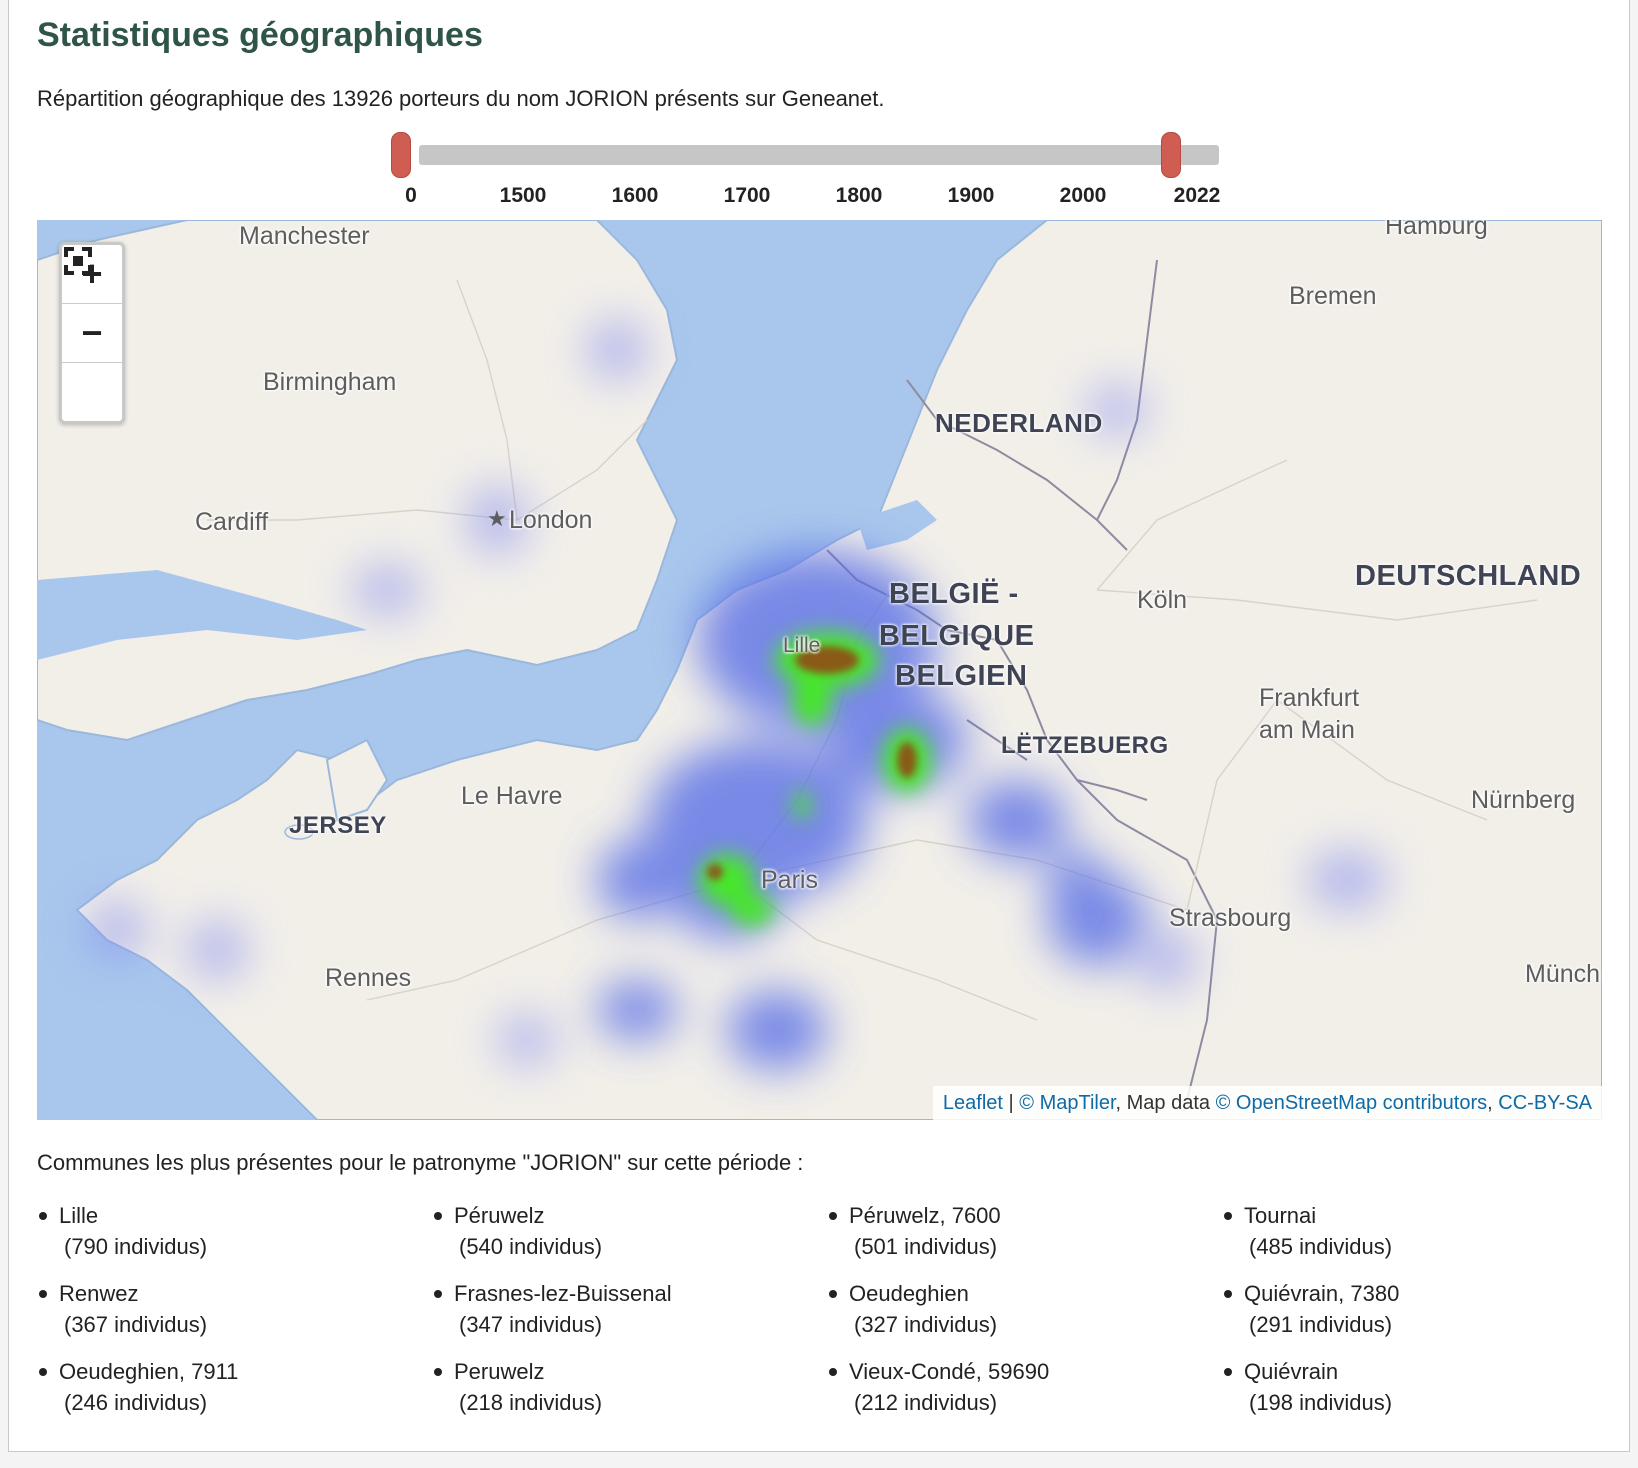  What do you see at coordinates (499, 1371) in the screenshot?
I see `commune-name: Peruwelz` at bounding box center [499, 1371].